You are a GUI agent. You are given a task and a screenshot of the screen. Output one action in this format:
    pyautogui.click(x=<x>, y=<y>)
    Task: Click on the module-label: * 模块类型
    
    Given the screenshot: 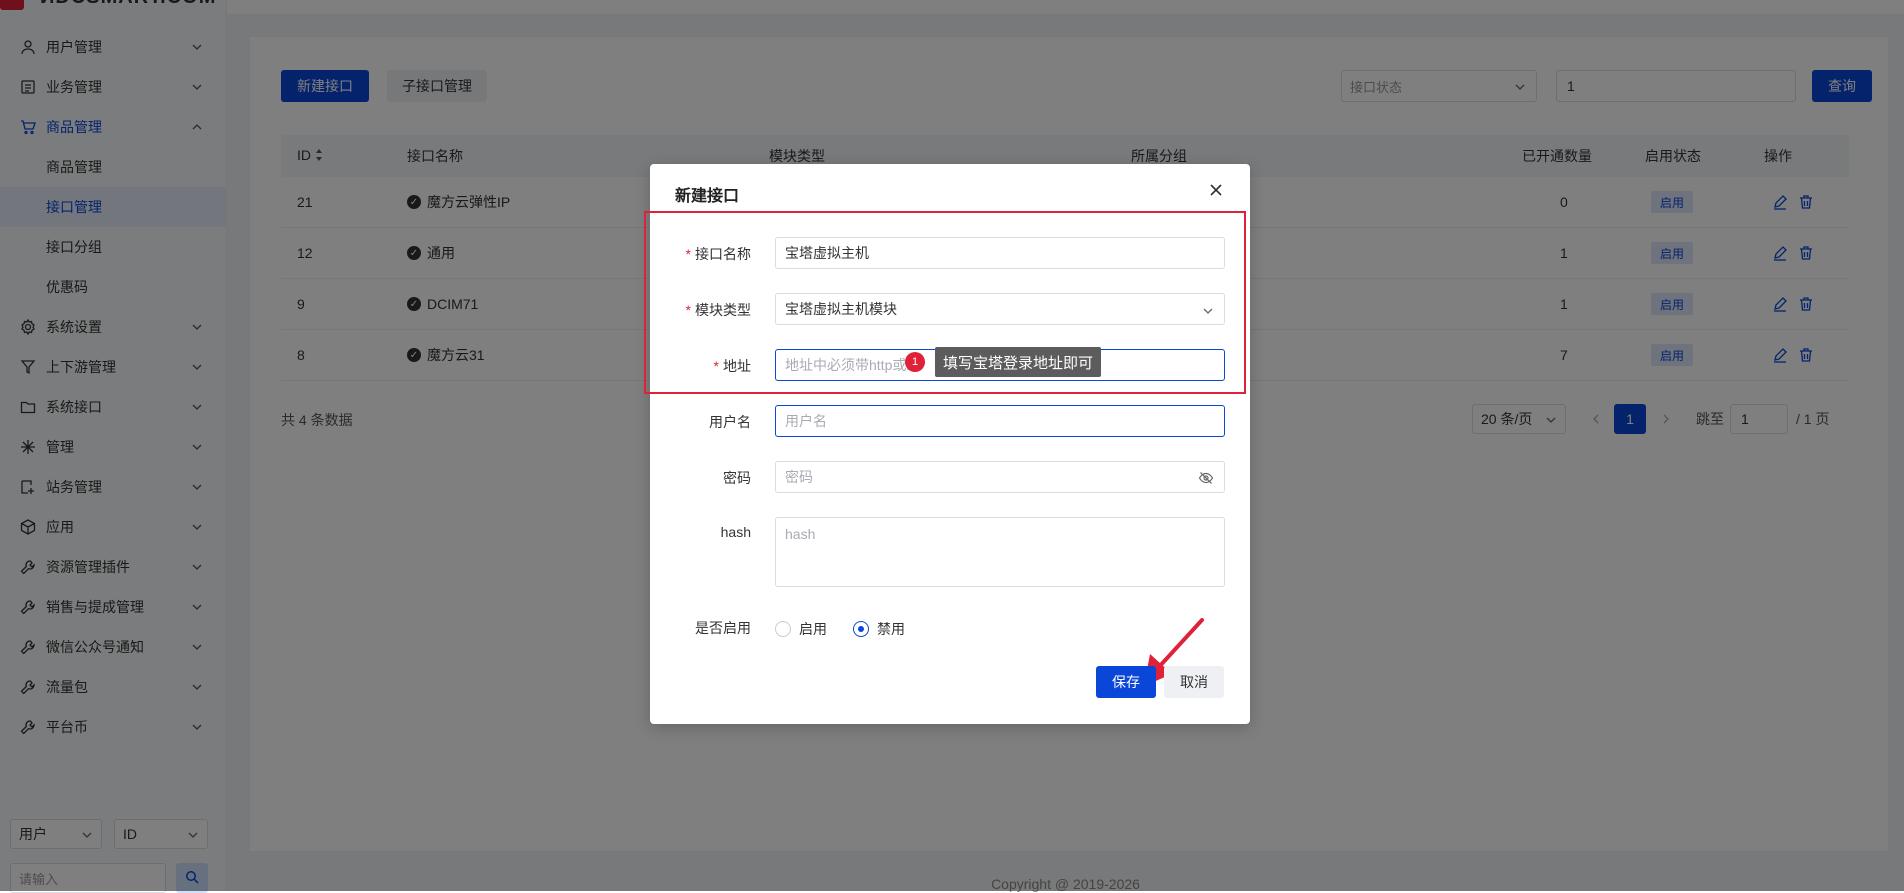 What is the action you would take?
    pyautogui.click(x=701, y=310)
    